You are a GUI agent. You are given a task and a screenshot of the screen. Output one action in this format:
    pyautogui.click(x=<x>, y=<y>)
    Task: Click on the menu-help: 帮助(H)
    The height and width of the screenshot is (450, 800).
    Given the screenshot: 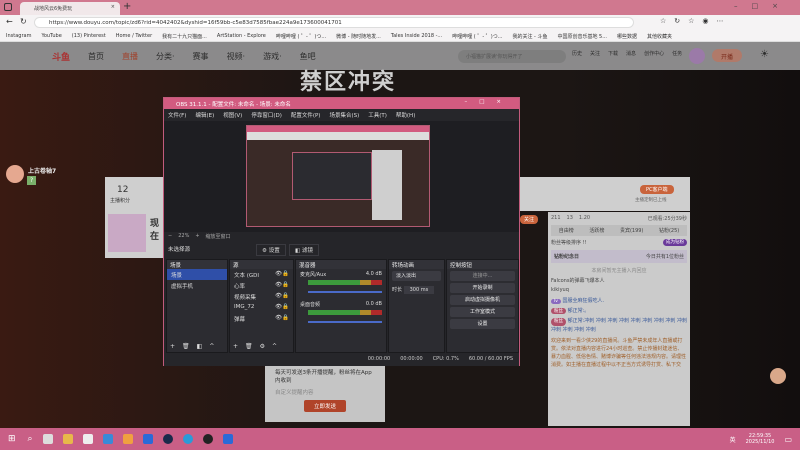 What is the action you would take?
    pyautogui.click(x=405, y=116)
    